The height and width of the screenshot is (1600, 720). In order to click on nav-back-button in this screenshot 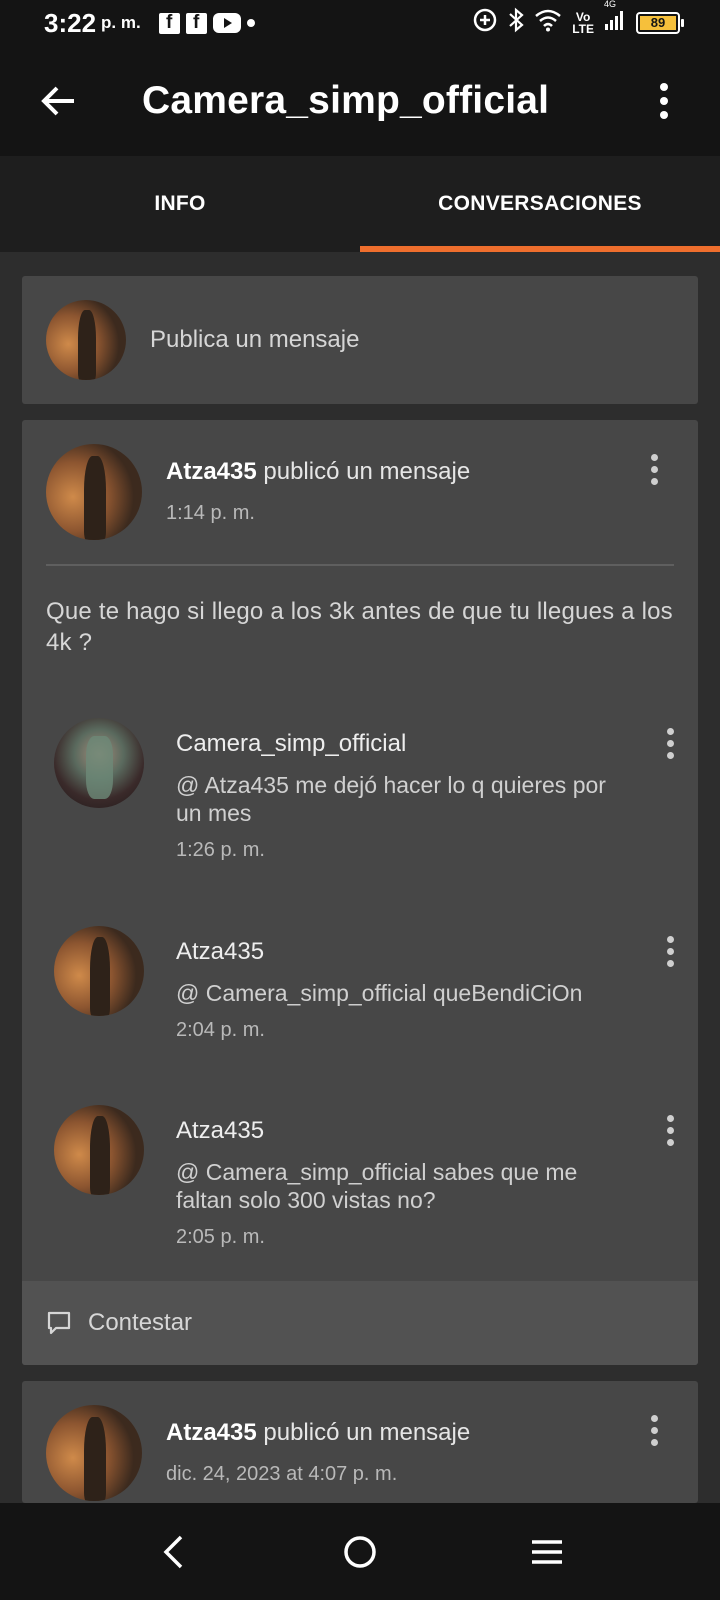, I will do `click(173, 1552)`.